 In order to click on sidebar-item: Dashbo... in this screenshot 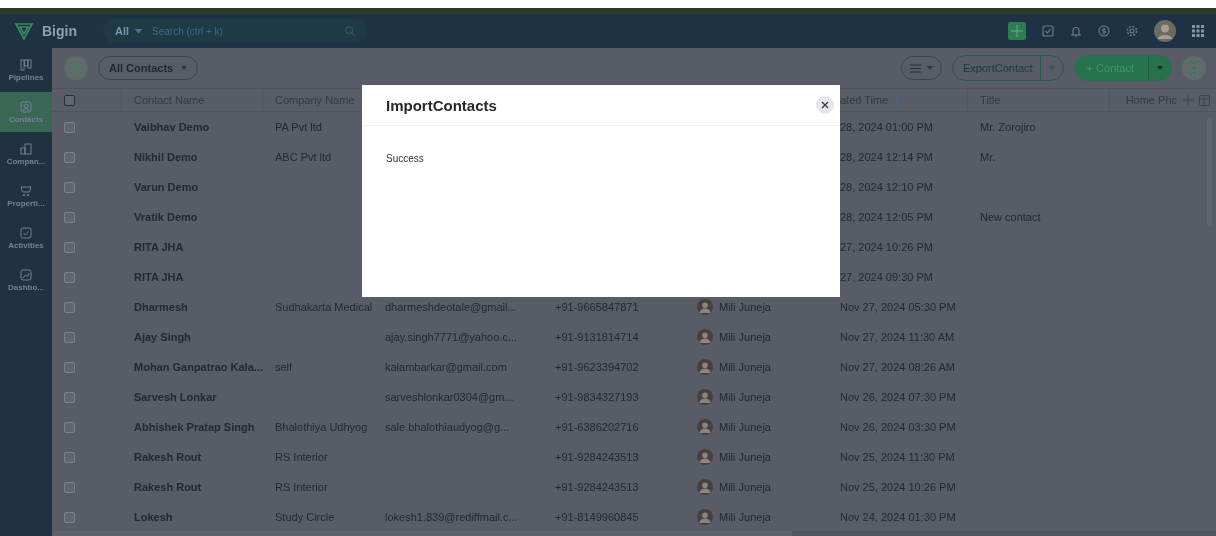, I will do `click(26, 280)`.